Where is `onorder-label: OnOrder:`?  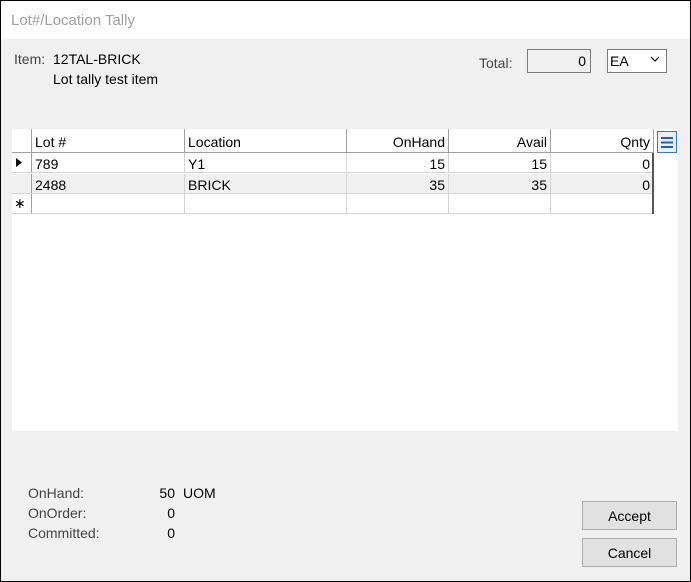 onorder-label: OnOrder: is located at coordinates (57, 513).